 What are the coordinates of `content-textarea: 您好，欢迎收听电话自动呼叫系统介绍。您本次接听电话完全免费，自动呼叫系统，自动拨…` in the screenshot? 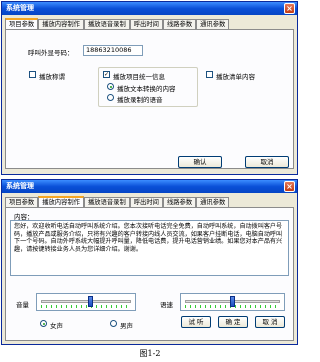 It's located at (149, 248).